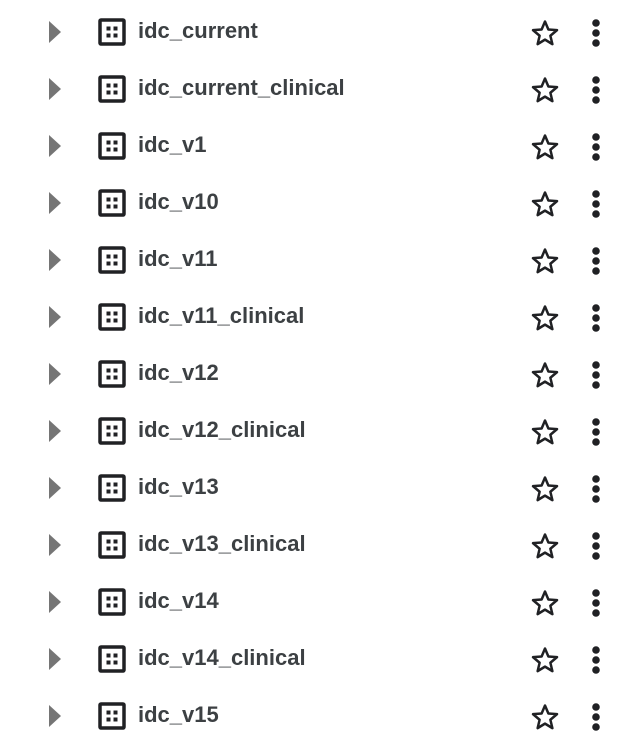 The height and width of the screenshot is (748, 618). What do you see at coordinates (309, 316) in the screenshot?
I see `list-item: idc_v11_clinical` at bounding box center [309, 316].